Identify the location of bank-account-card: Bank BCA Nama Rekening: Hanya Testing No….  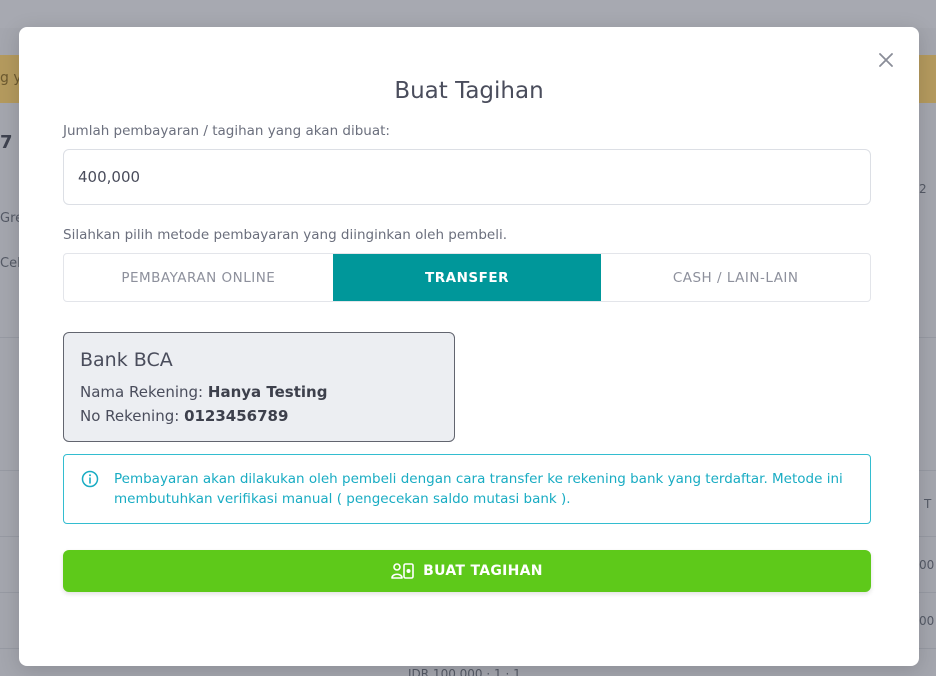
(259, 387).